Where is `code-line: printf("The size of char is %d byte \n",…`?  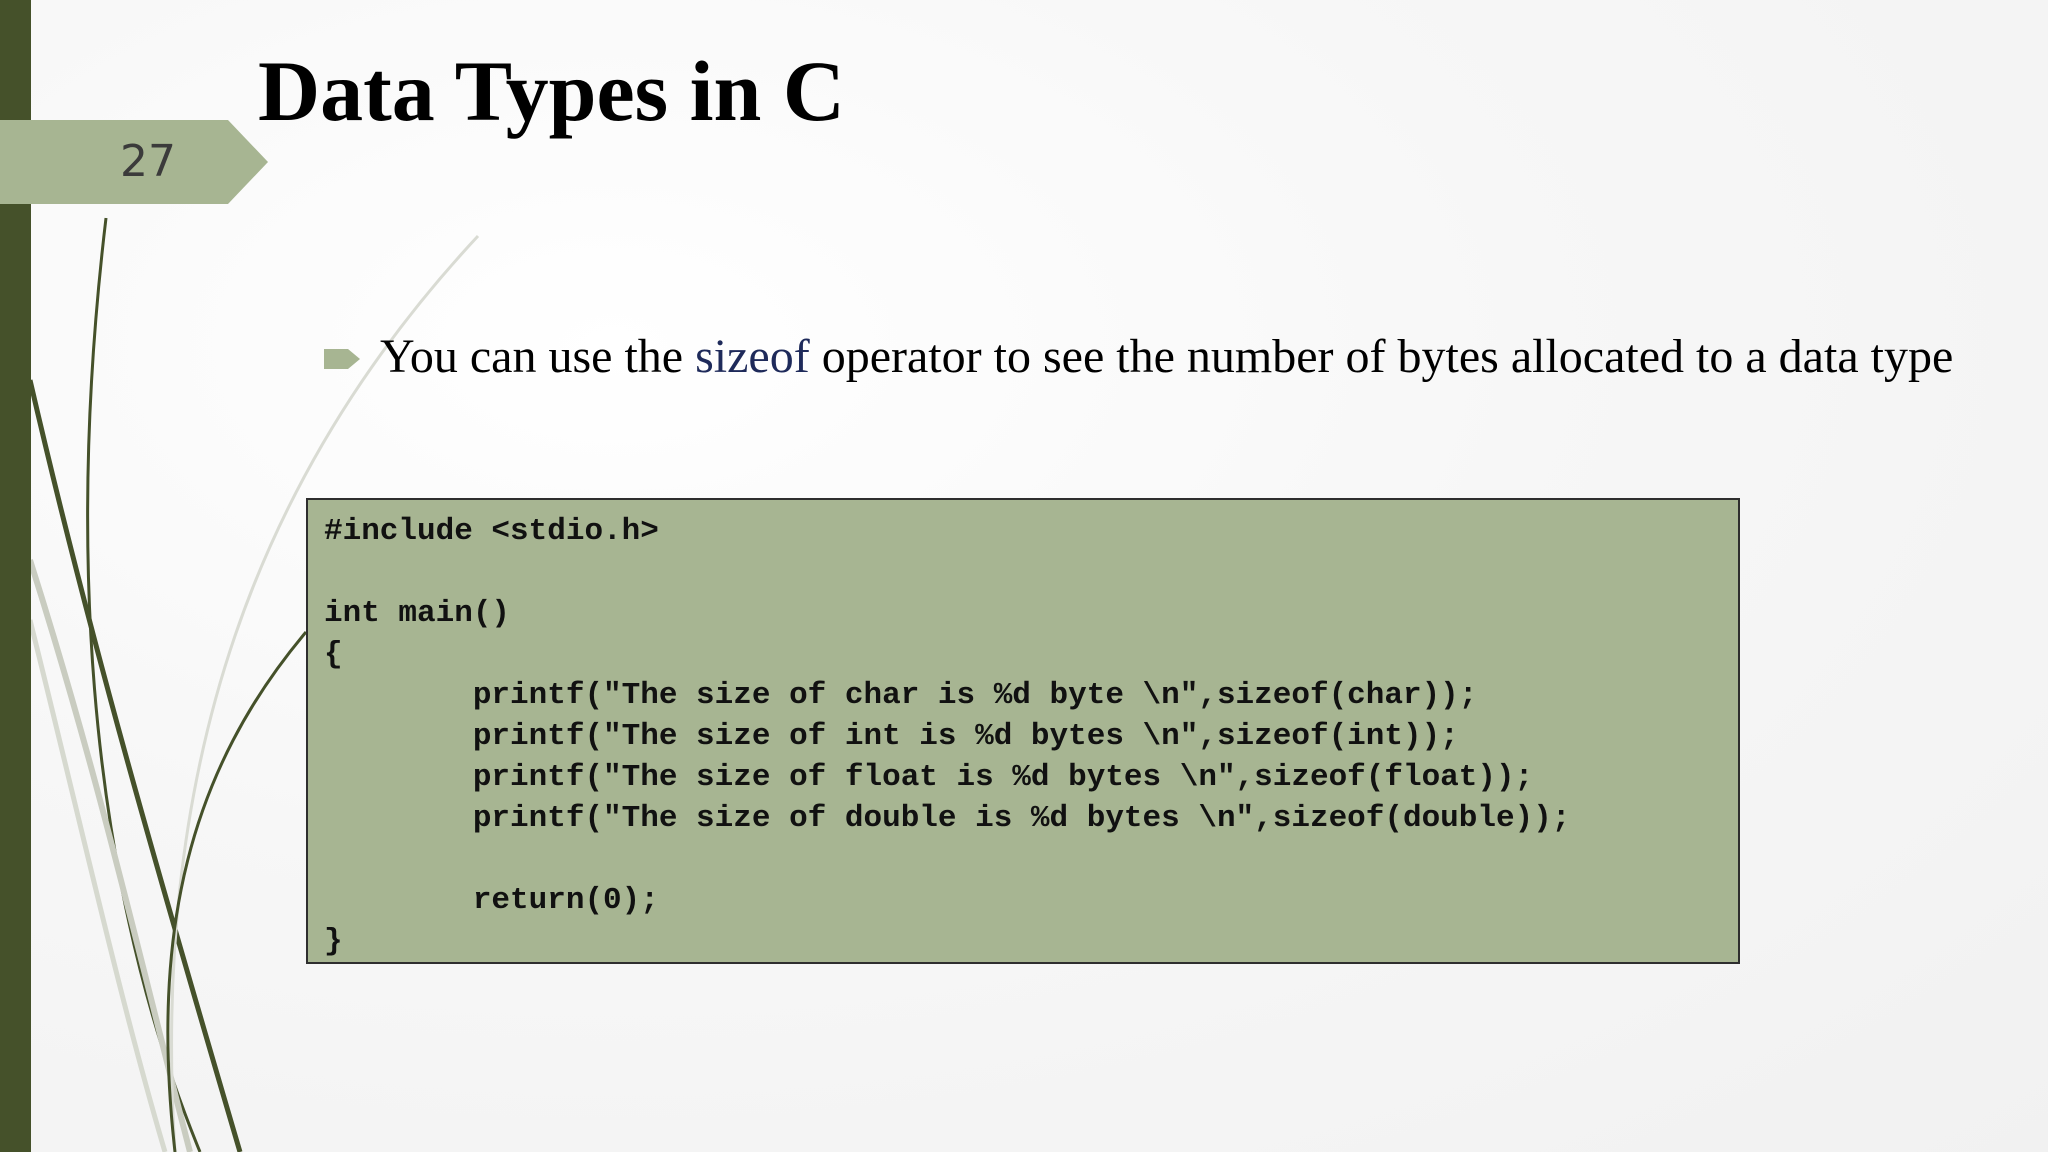 code-line: printf("The size of char is %d byte \n",… is located at coordinates (901, 695).